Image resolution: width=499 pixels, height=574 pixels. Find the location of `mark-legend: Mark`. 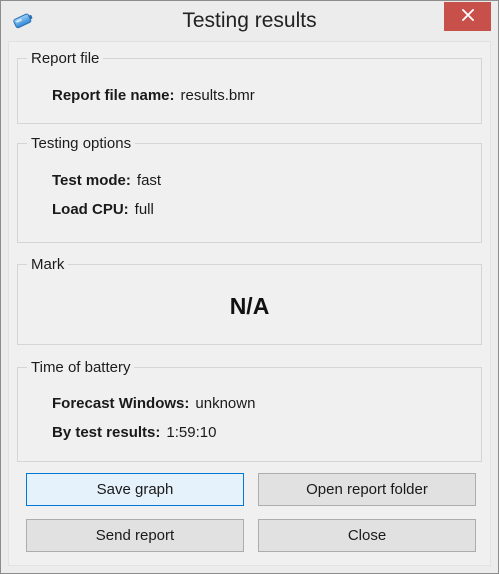

mark-legend: Mark is located at coordinates (48, 265).